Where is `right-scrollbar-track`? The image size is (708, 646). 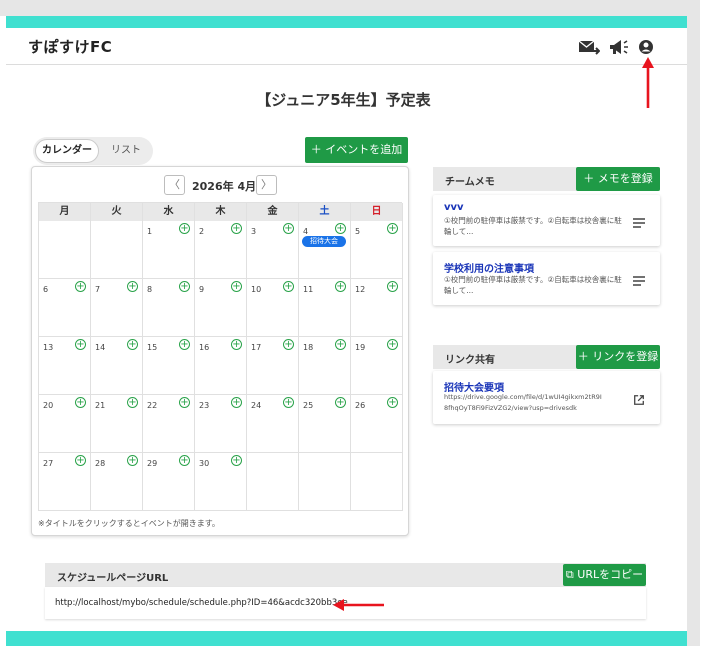
right-scrollbar-track is located at coordinates (693, 331).